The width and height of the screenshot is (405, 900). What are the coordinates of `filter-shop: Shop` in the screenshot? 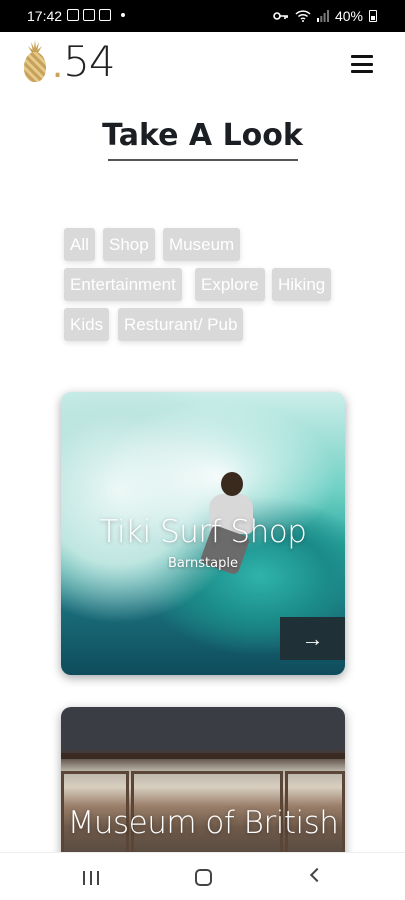 It's located at (129, 244).